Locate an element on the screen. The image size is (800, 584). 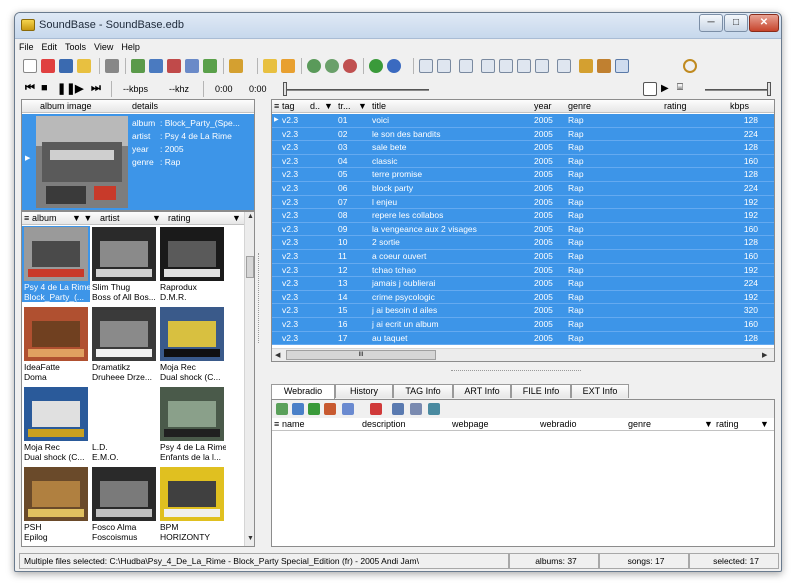
header-tag: tag is located at coordinates (288, 106).